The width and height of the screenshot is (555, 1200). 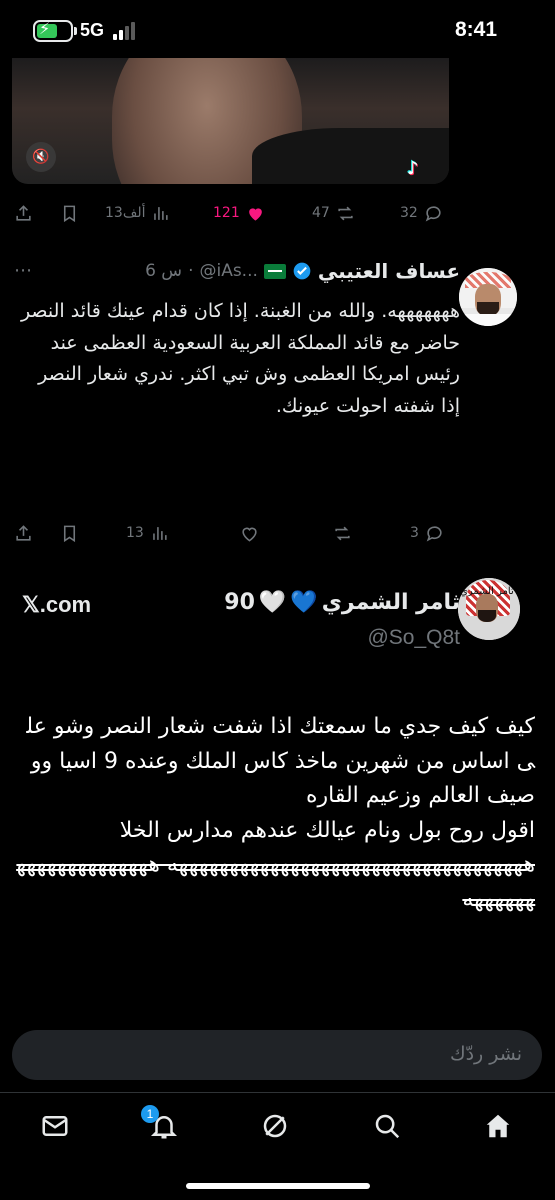 What do you see at coordinates (488, 297) in the screenshot?
I see `avatar` at bounding box center [488, 297].